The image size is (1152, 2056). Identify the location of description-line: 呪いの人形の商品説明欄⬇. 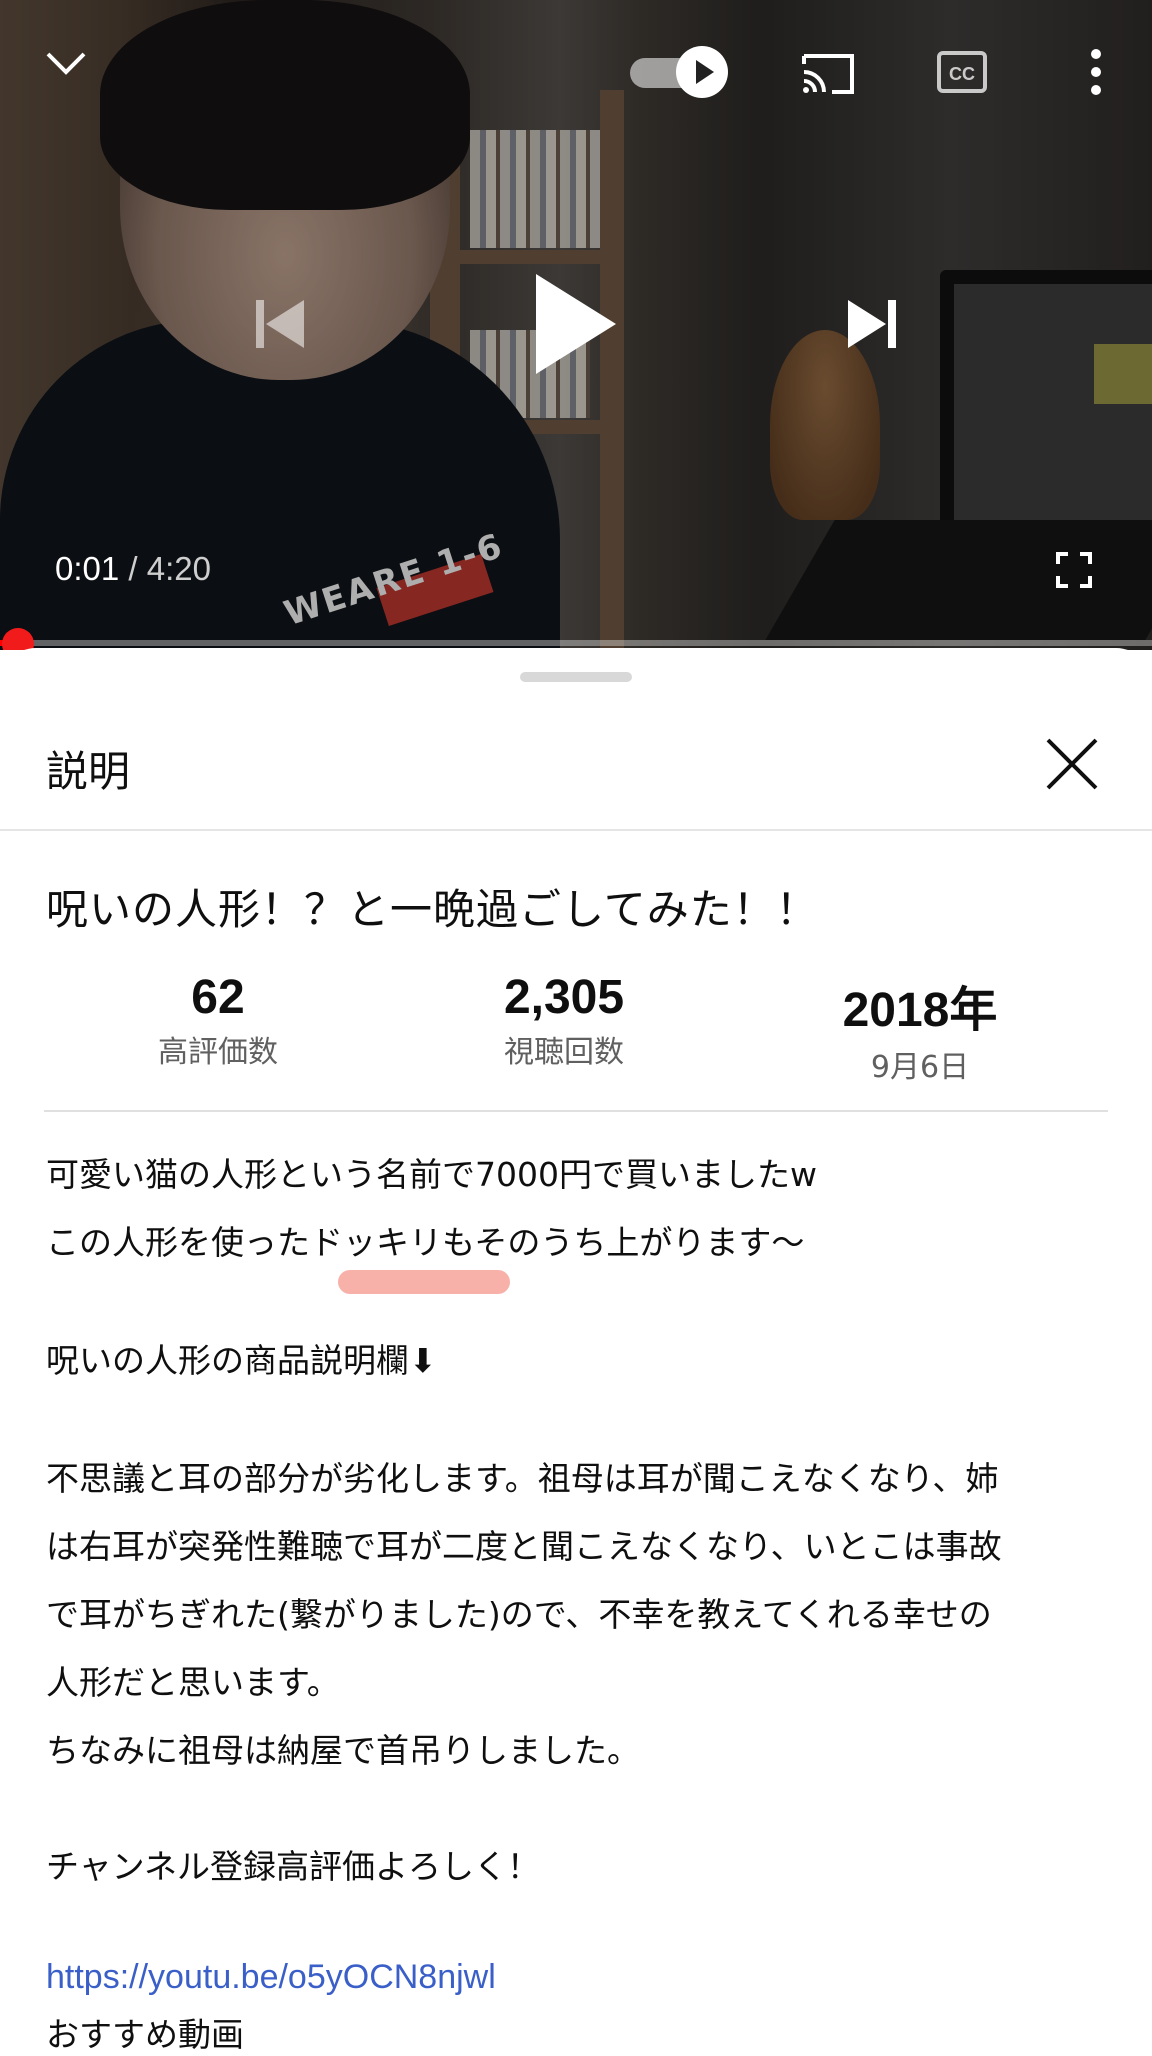
(241, 1360).